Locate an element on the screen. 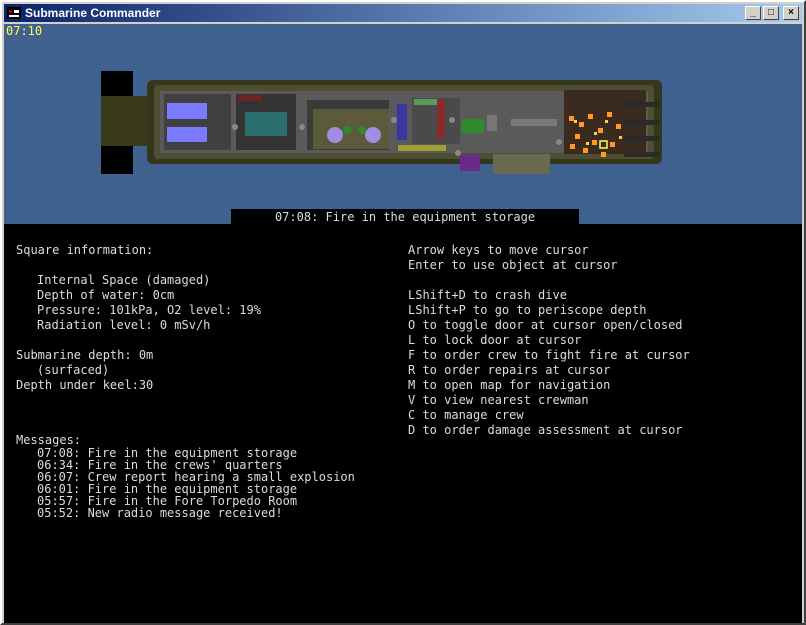  message-item: 05:52: New radio message received! is located at coordinates (160, 513).